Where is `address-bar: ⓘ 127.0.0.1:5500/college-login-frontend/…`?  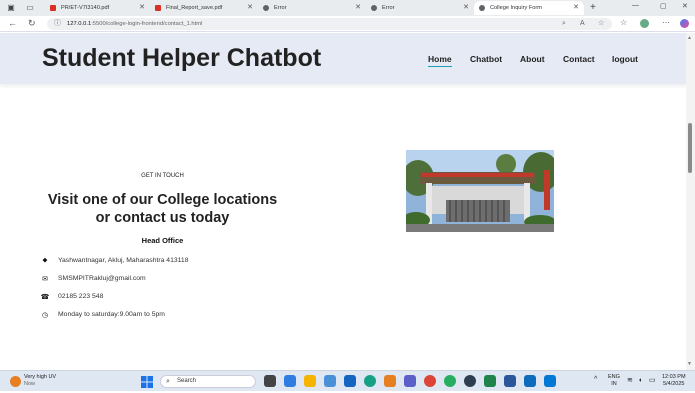 address-bar: ⓘ 127.0.0.1:5500/college-login-frontend/… is located at coordinates (329, 24).